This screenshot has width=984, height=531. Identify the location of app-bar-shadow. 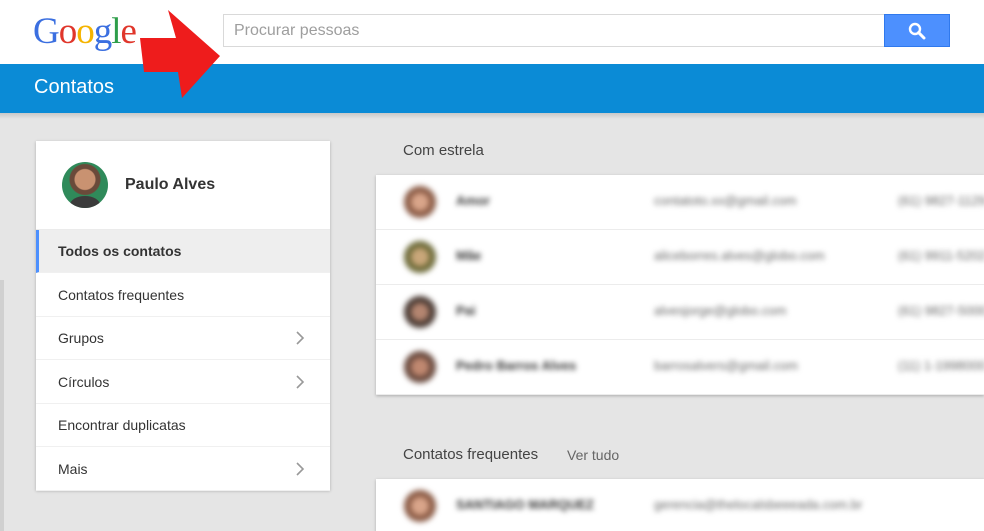
(492, 116).